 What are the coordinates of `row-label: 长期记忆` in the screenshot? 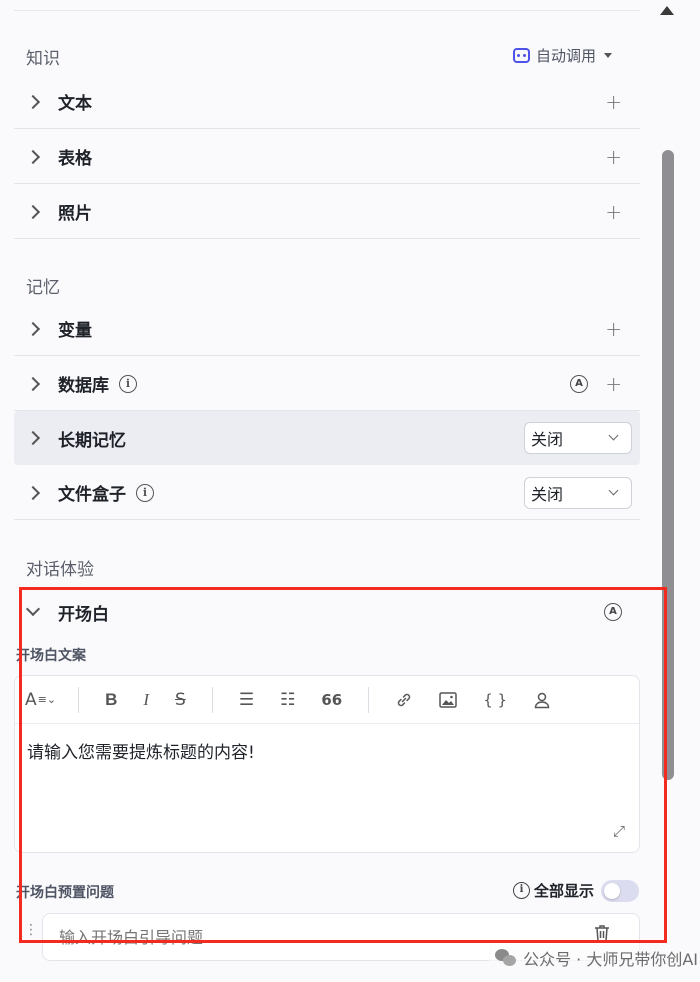 It's located at (92, 440).